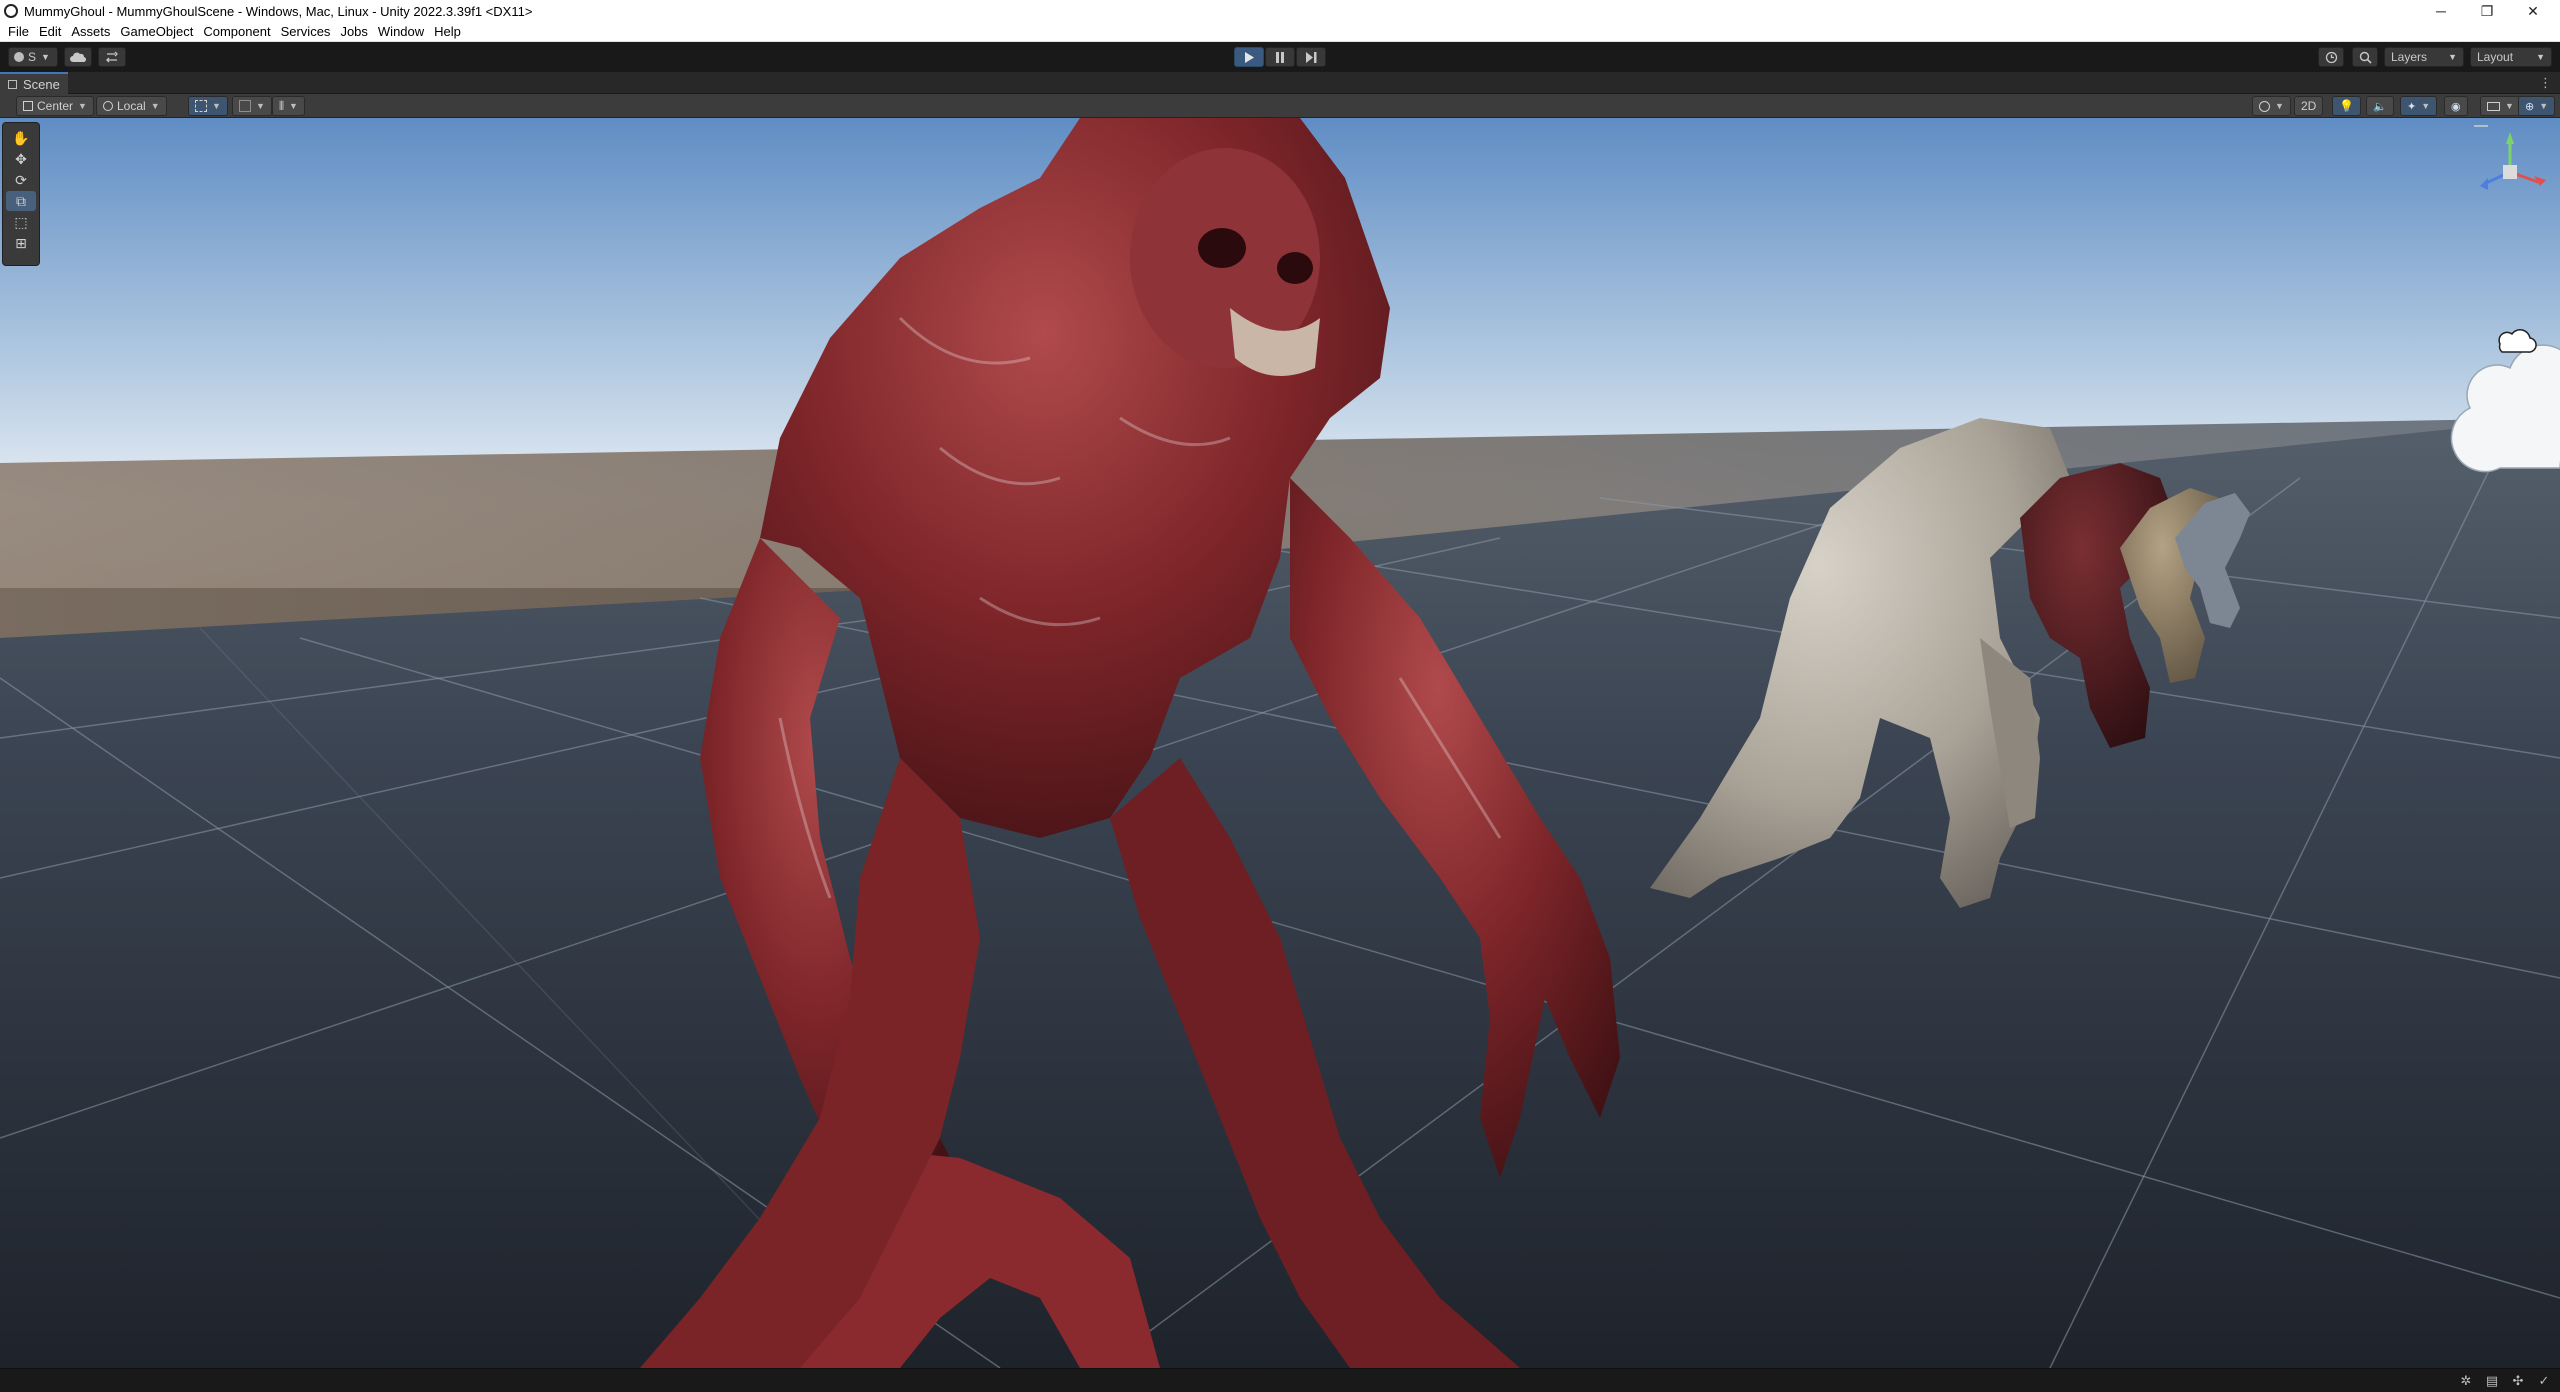  What do you see at coordinates (2466, 1381) in the screenshot?
I see `bug-icon: ✲` at bounding box center [2466, 1381].